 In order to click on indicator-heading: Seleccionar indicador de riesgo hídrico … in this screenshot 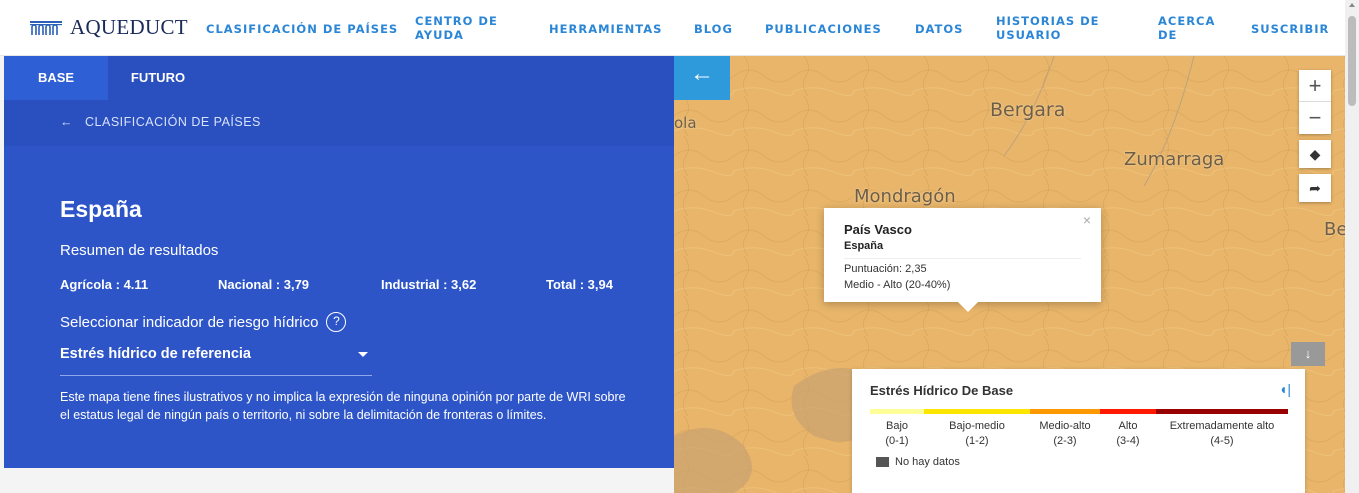, I will do `click(203, 322)`.